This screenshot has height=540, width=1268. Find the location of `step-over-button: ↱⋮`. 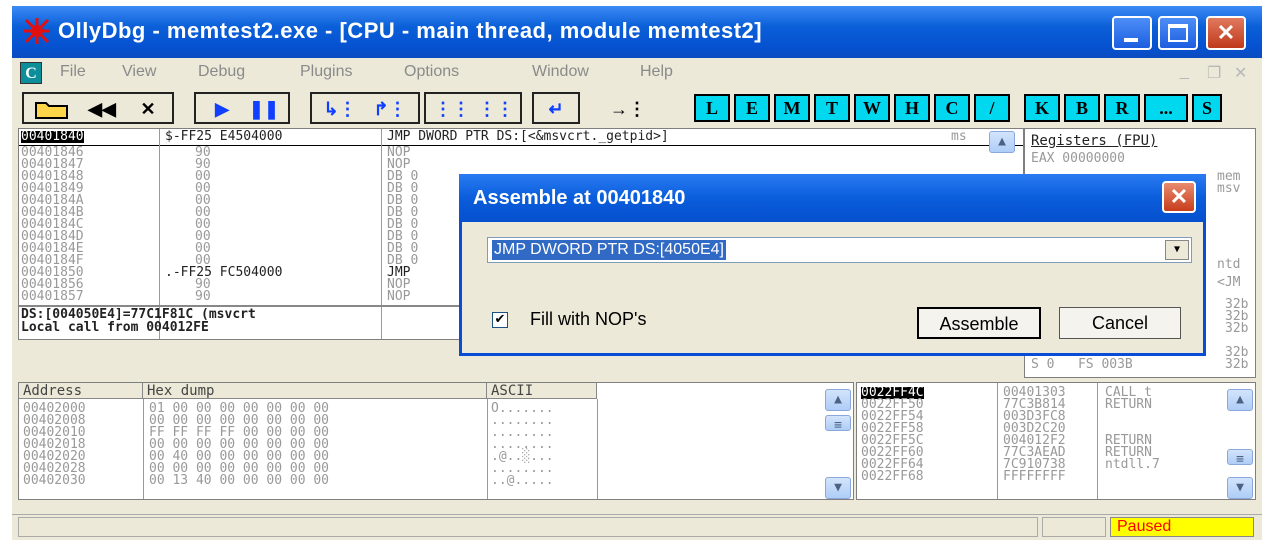

step-over-button: ↱⋮ is located at coordinates (390, 109).